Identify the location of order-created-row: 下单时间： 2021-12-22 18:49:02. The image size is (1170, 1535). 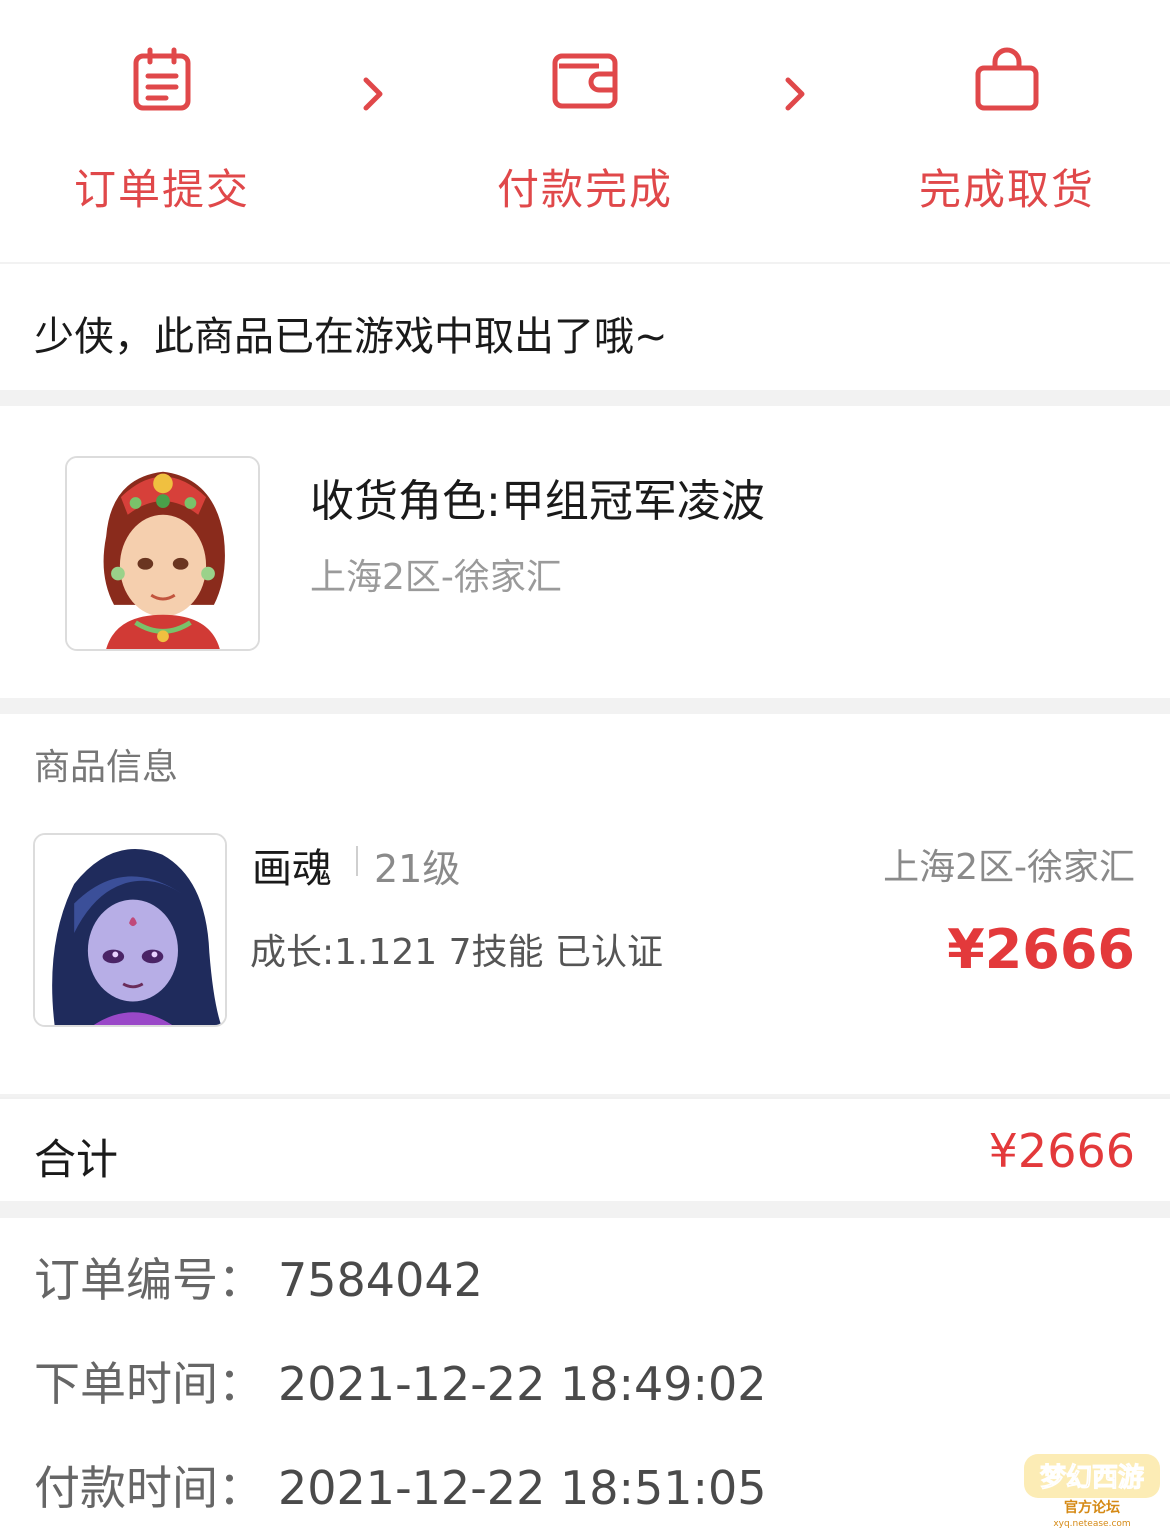
(400, 1381).